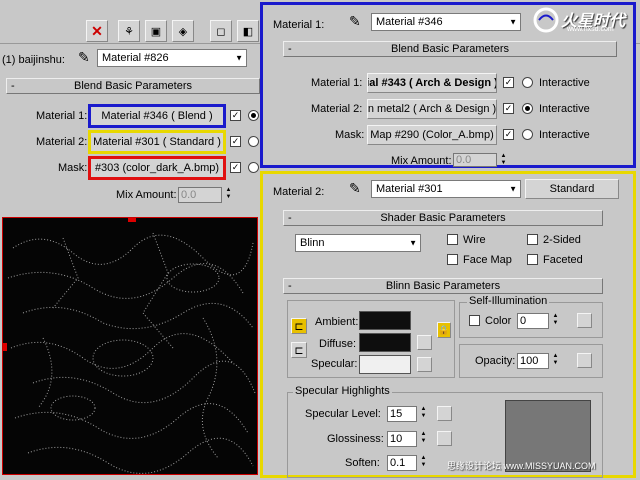 This screenshot has height=480, width=640. I want to click on soften-input: 0.1, so click(402, 463).